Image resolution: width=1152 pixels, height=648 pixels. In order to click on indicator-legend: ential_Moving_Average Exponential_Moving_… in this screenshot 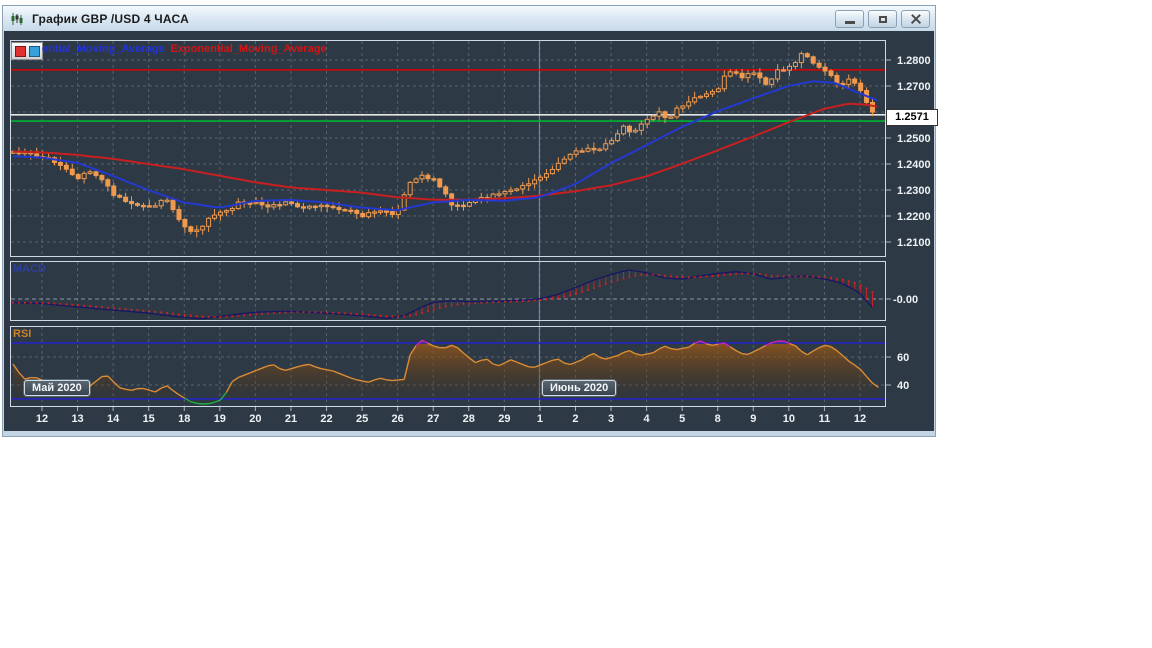, I will do `click(184, 49)`.